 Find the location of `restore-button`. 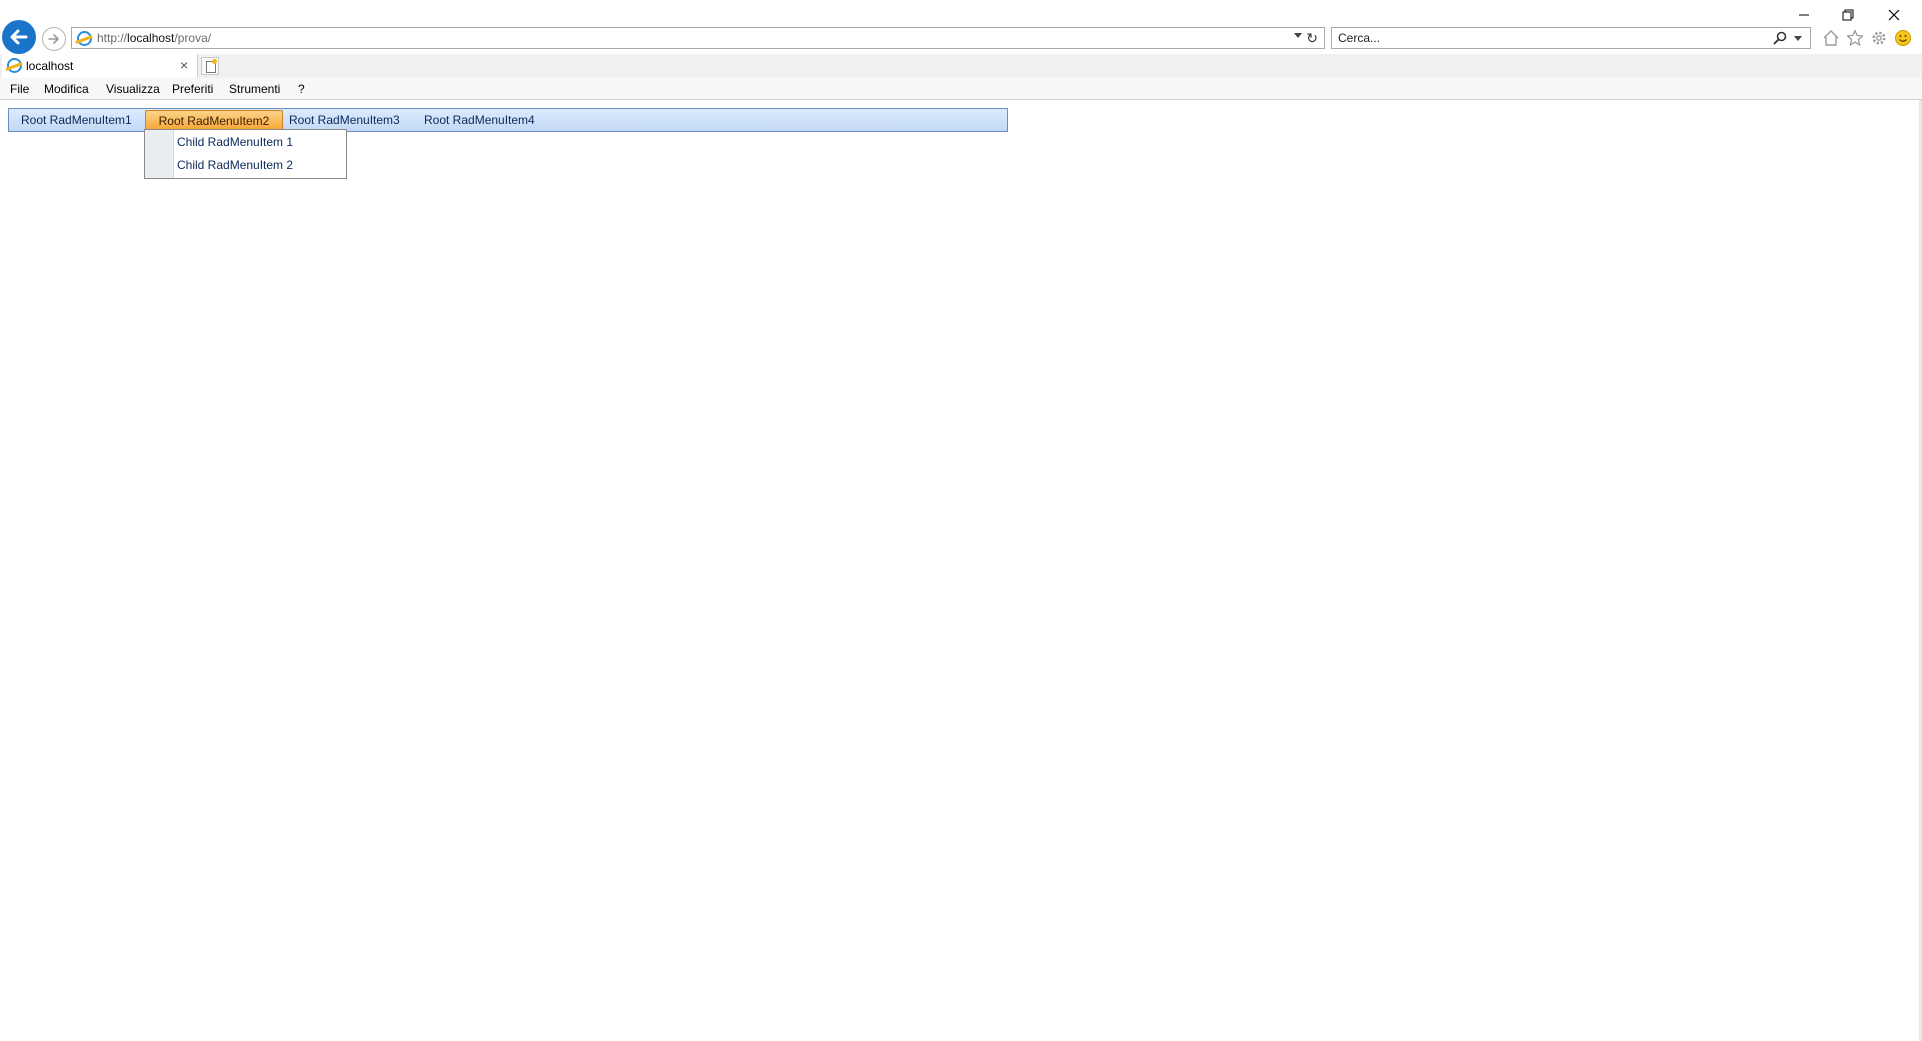

restore-button is located at coordinates (1848, 15).